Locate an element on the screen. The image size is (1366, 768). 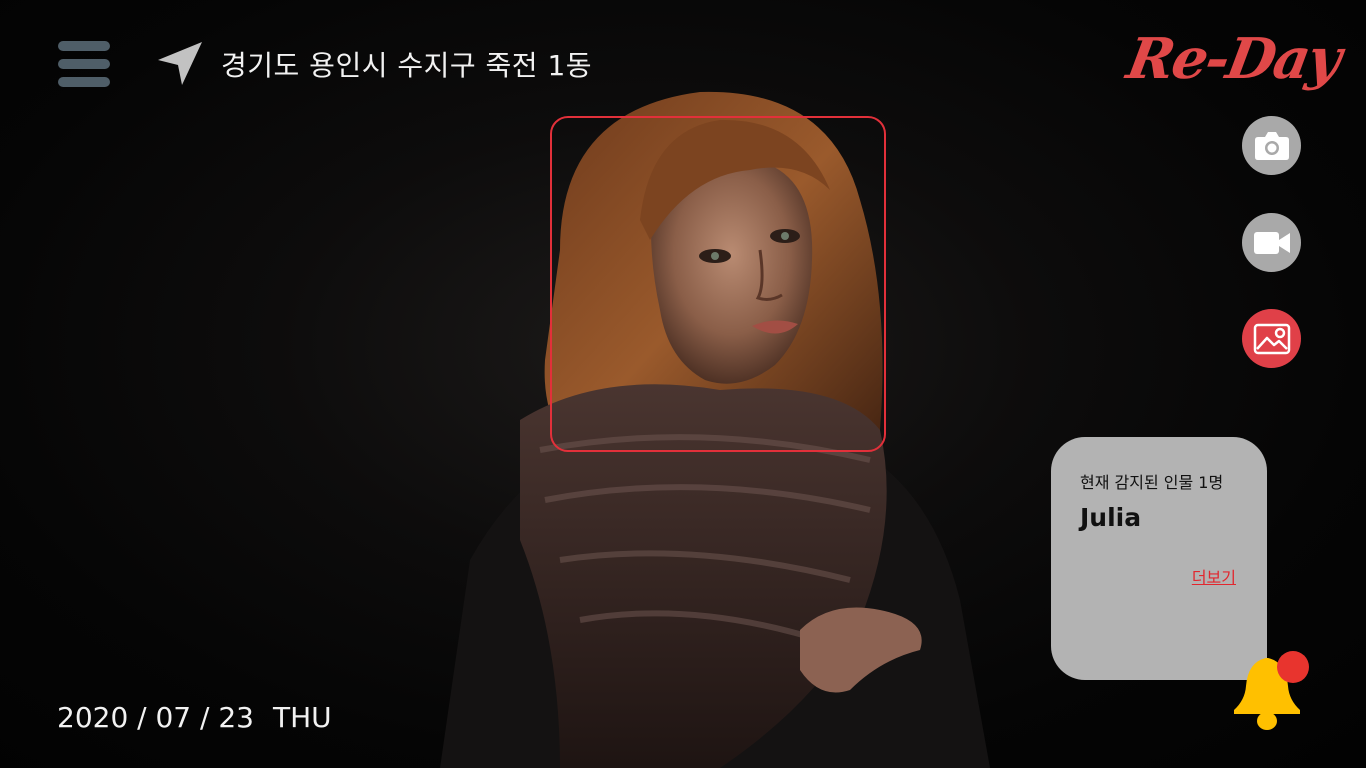
hamburger-menu-icon is located at coordinates (84, 64).